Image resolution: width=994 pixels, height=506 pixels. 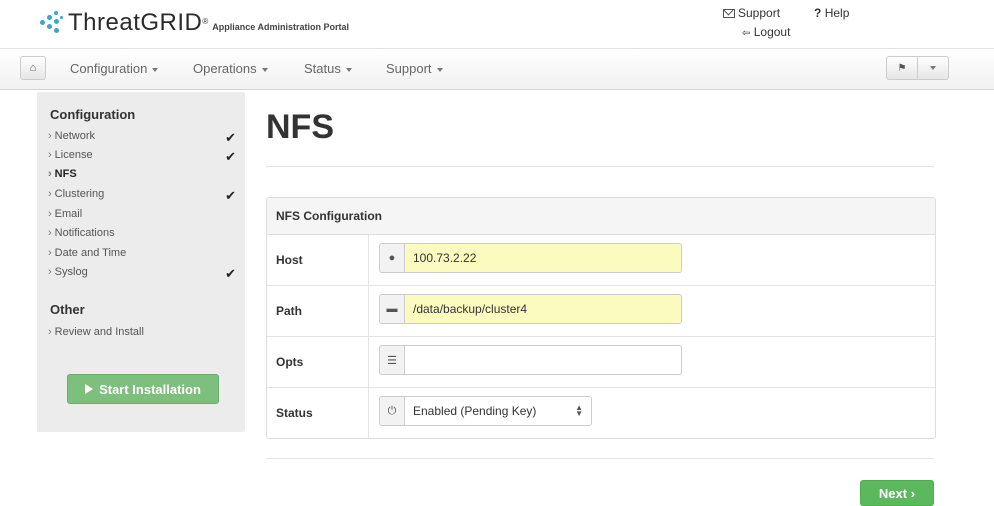 I want to click on select-arrows-icon: ▲ ▼, so click(x=579, y=410).